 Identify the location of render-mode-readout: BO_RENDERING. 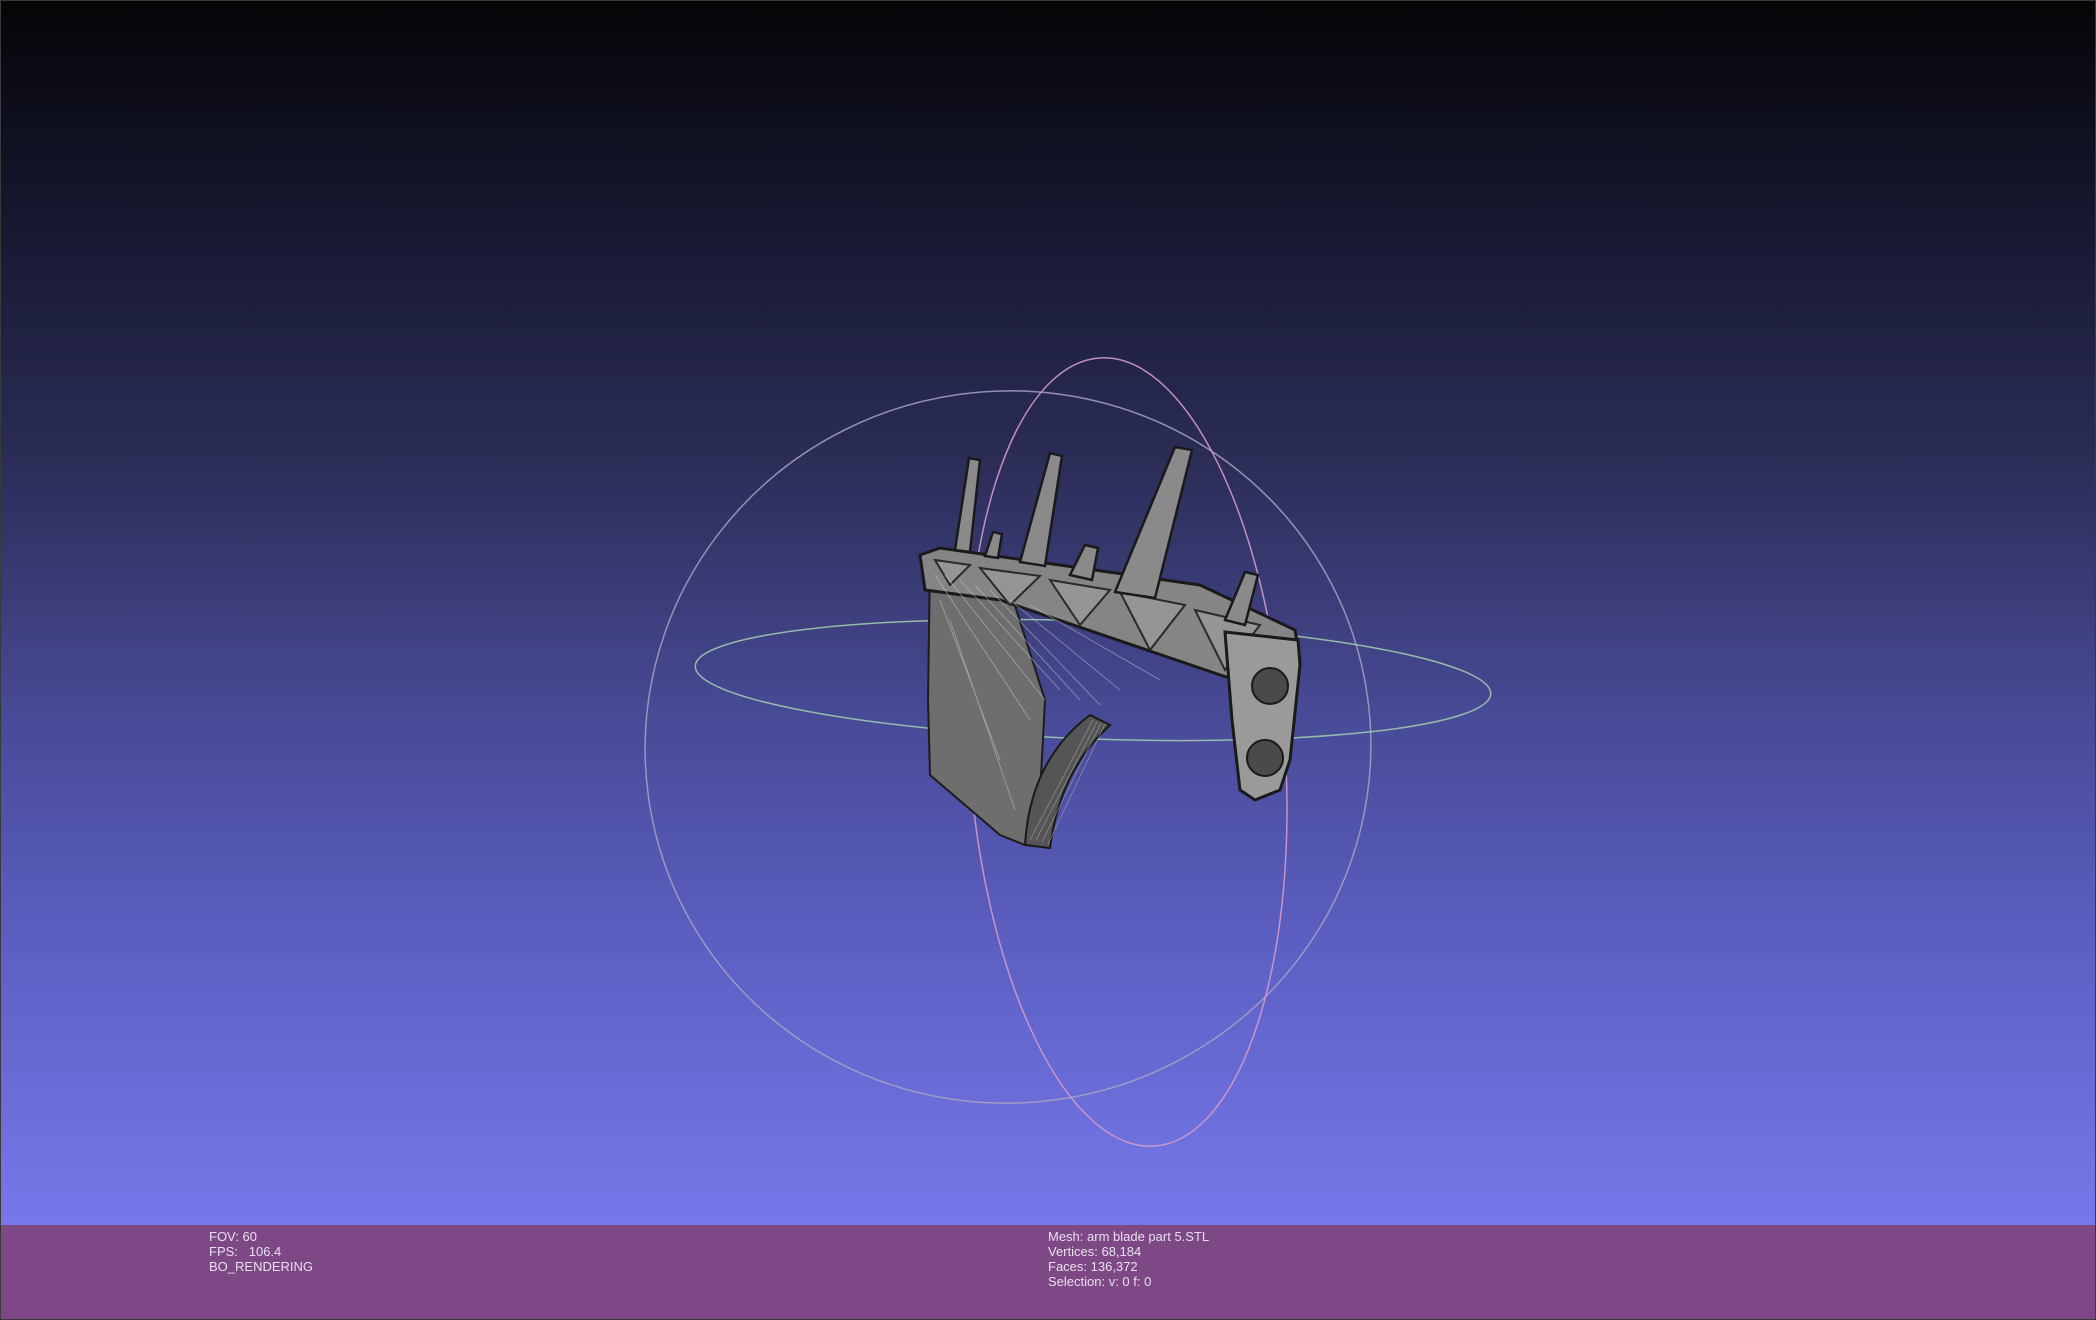
(261, 1266).